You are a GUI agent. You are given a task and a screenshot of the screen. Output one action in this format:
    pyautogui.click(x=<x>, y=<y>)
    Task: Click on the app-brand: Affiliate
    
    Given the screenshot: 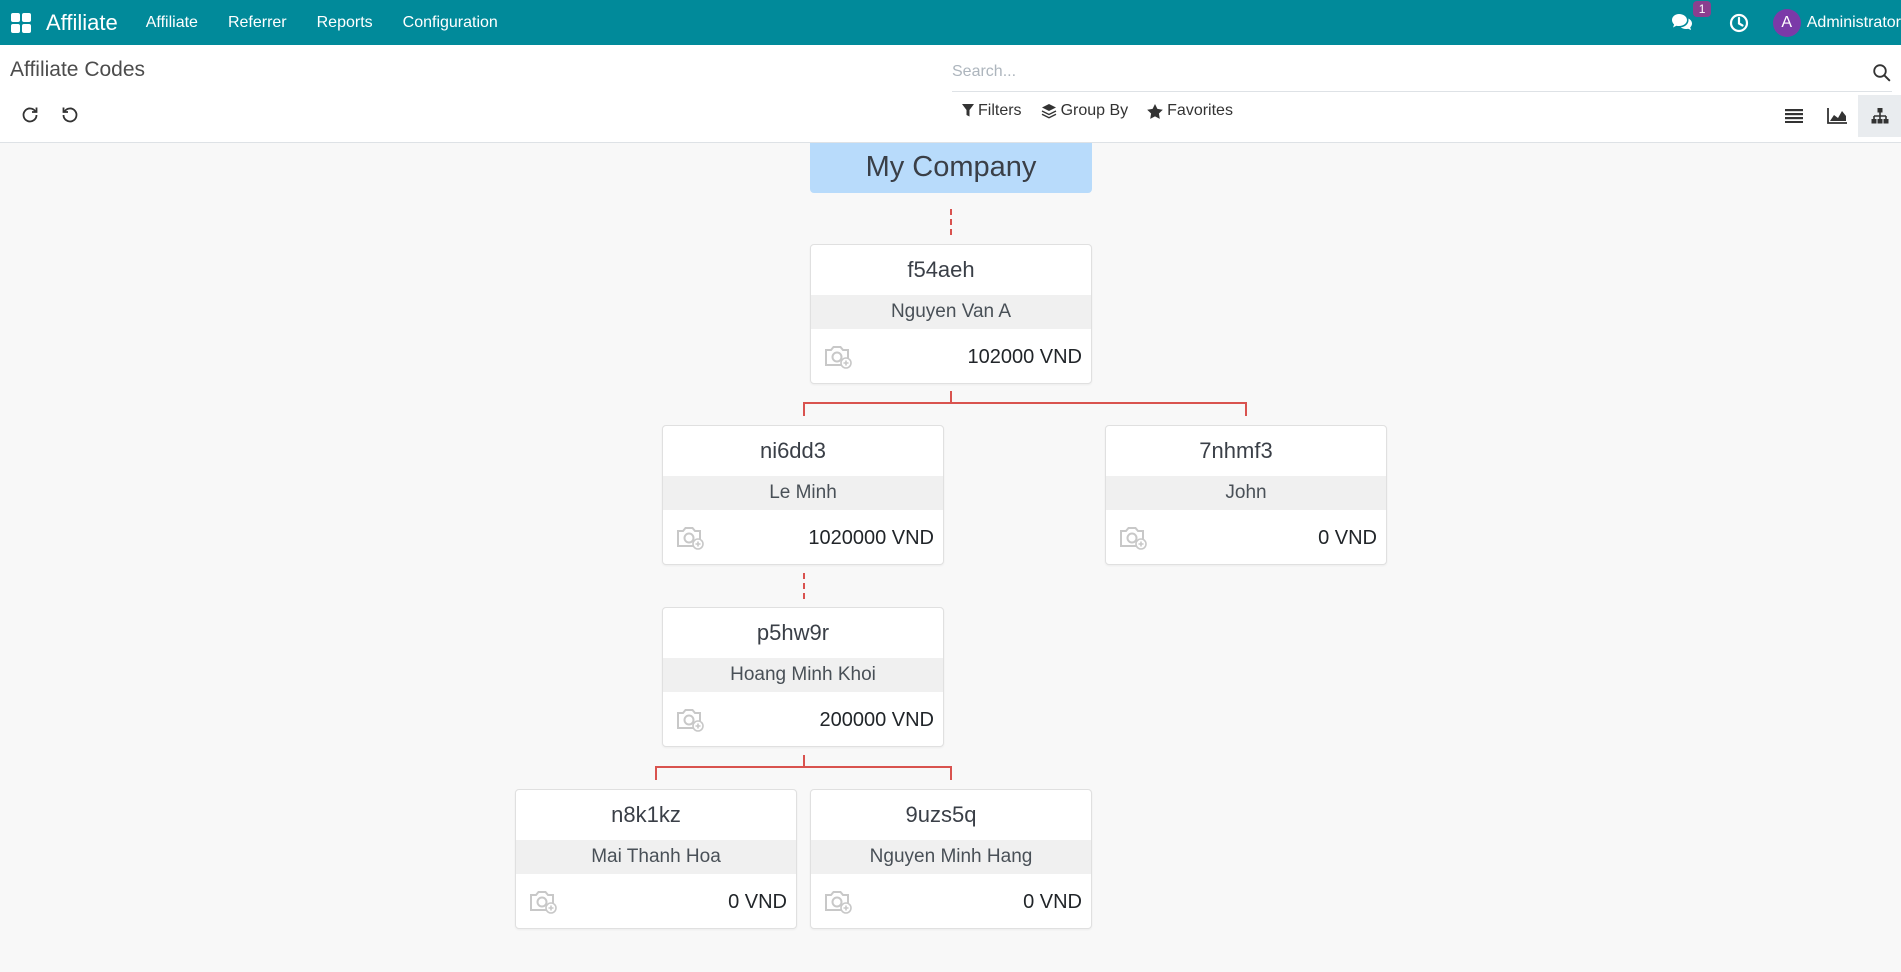 What is the action you would take?
    pyautogui.click(x=82, y=23)
    